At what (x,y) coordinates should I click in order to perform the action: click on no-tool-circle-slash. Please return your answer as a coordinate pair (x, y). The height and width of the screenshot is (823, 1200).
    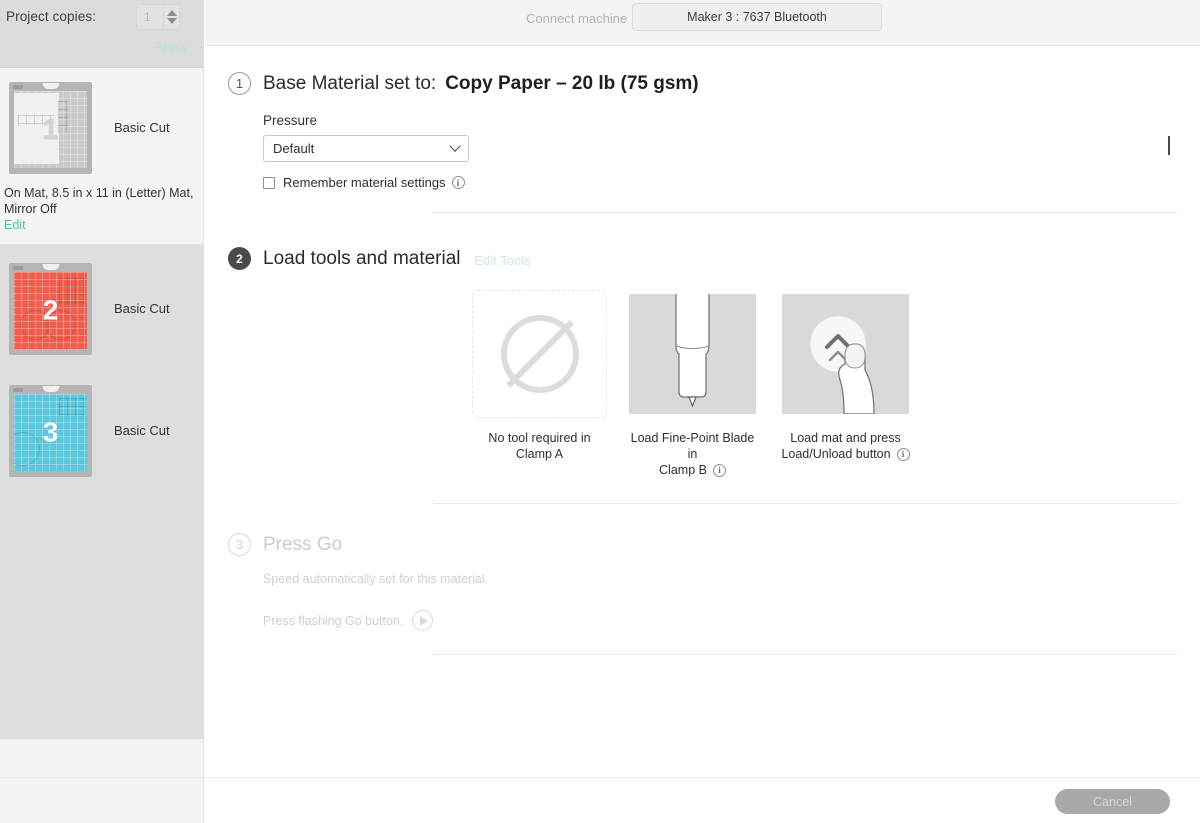
    Looking at the image, I should click on (539, 354).